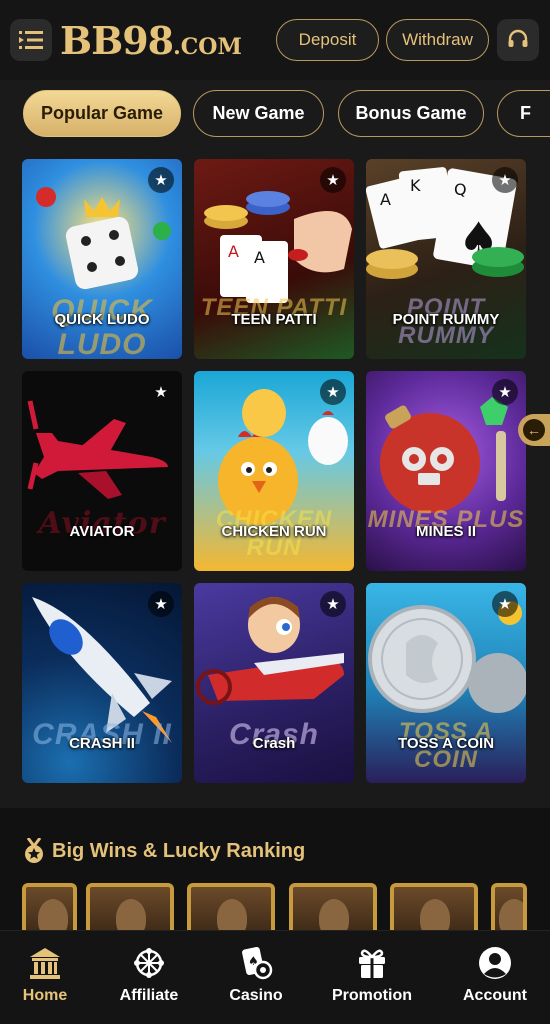  What do you see at coordinates (274, 259) in the screenshot?
I see `game-card-teen-patti: A A TEEN PATTI ★ TEEN PATTI` at bounding box center [274, 259].